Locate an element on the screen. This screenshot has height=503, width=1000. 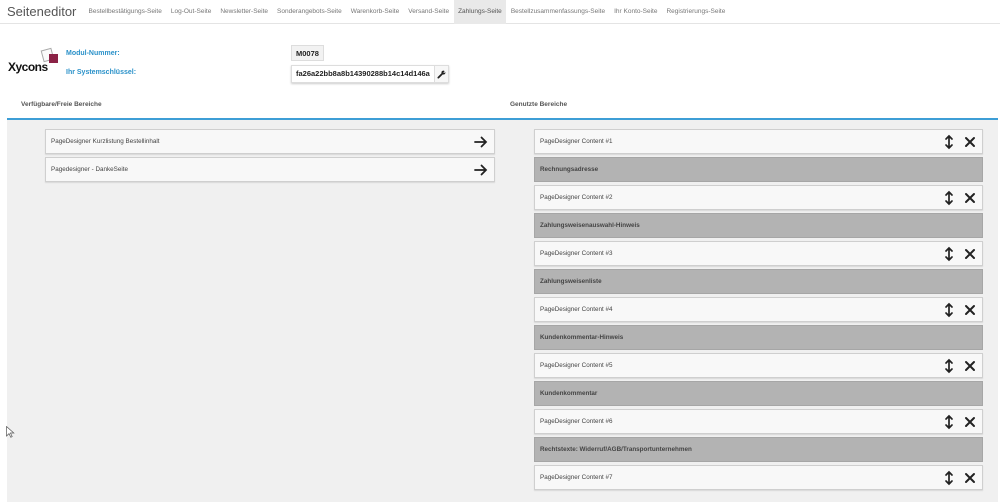
system-key-box: fa26a22bb8a8b14390288b14c14d146a is located at coordinates (370, 74).